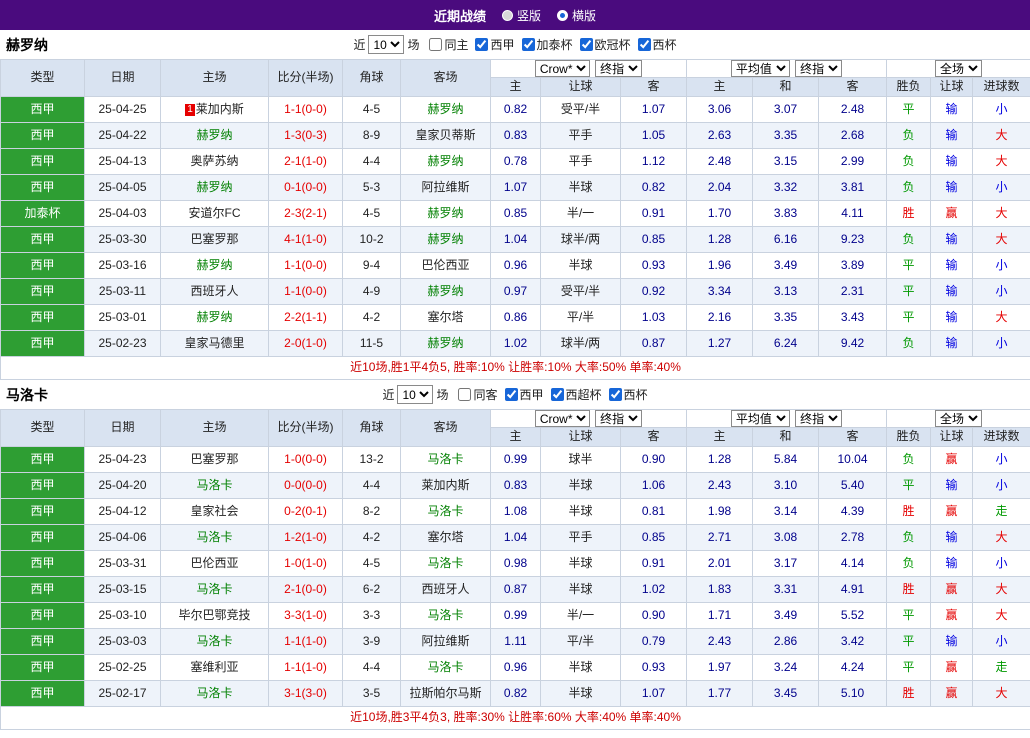  Describe the element at coordinates (446, 136) in the screenshot. I see `away-team-cell: 皇家贝蒂斯` at that location.